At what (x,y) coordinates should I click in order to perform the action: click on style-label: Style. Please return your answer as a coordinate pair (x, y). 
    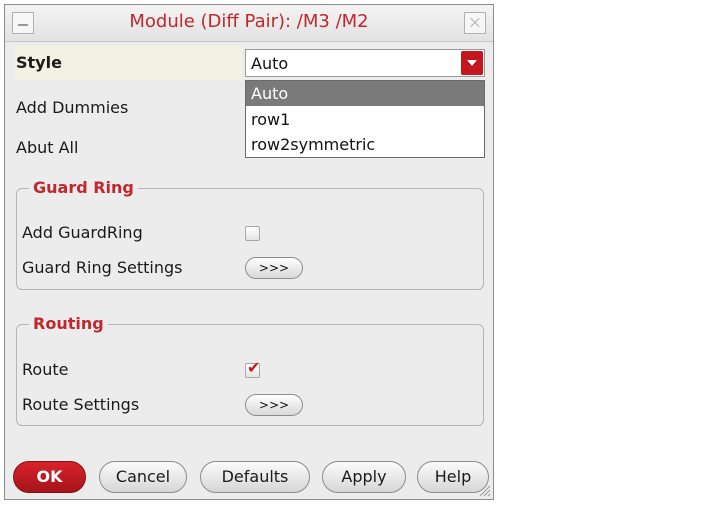
    Looking at the image, I should click on (39, 62).